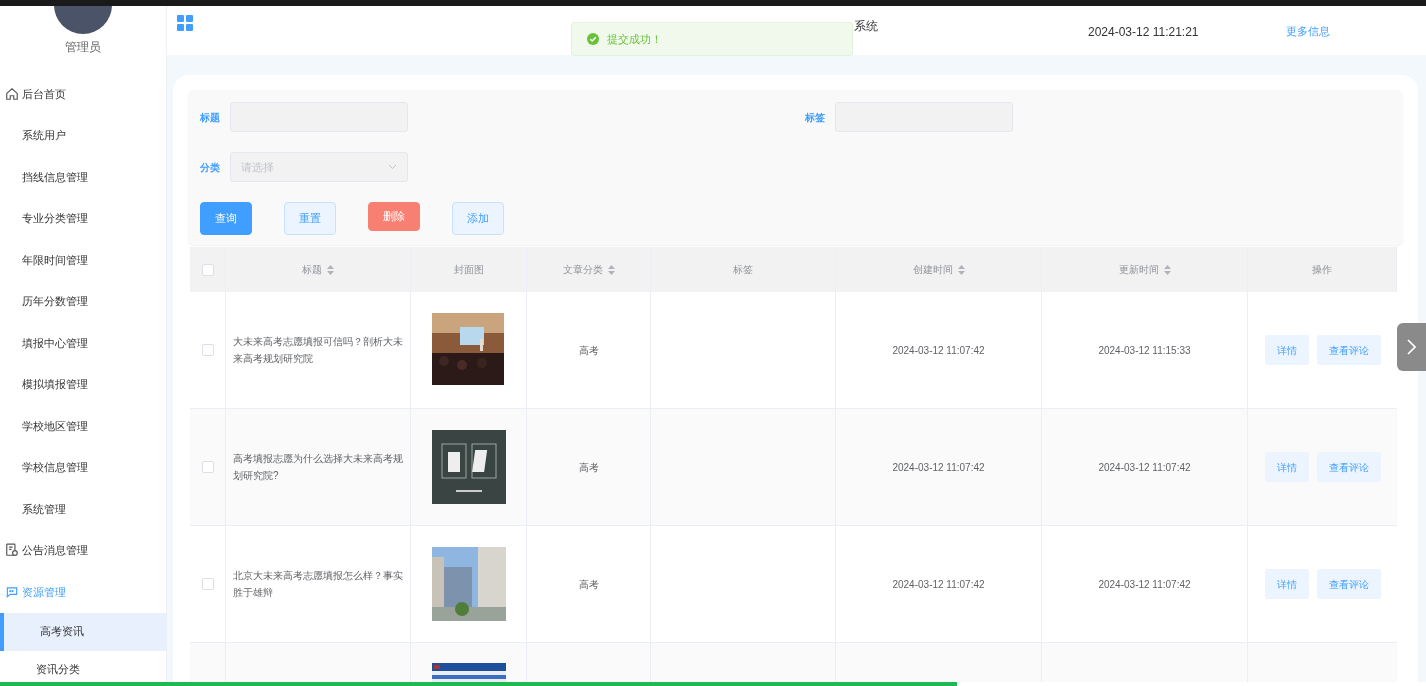 Image resolution: width=1426 pixels, height=686 pixels. I want to click on toast-message: 提交成功！, so click(634, 39).